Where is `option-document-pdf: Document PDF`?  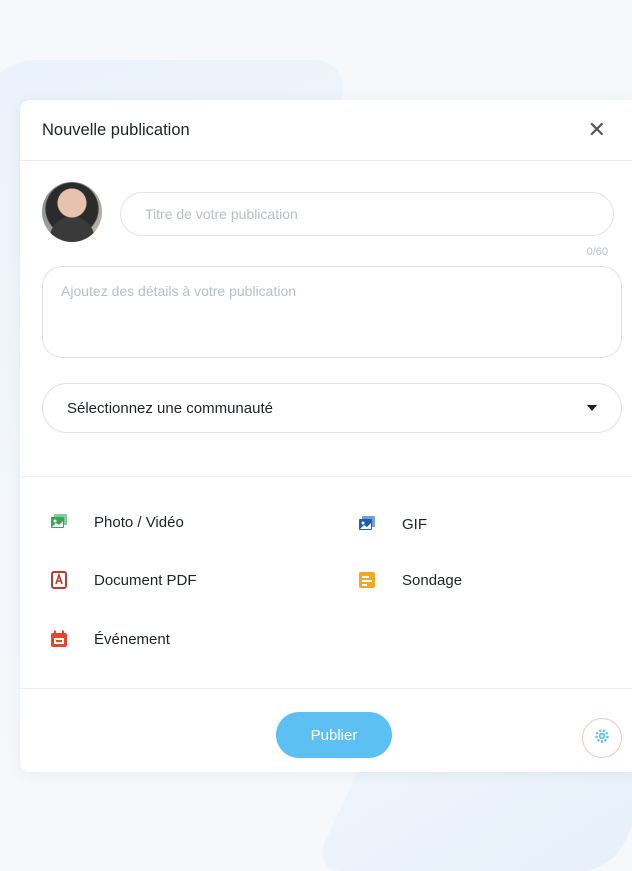 option-document-pdf: Document PDF is located at coordinates (123, 580).